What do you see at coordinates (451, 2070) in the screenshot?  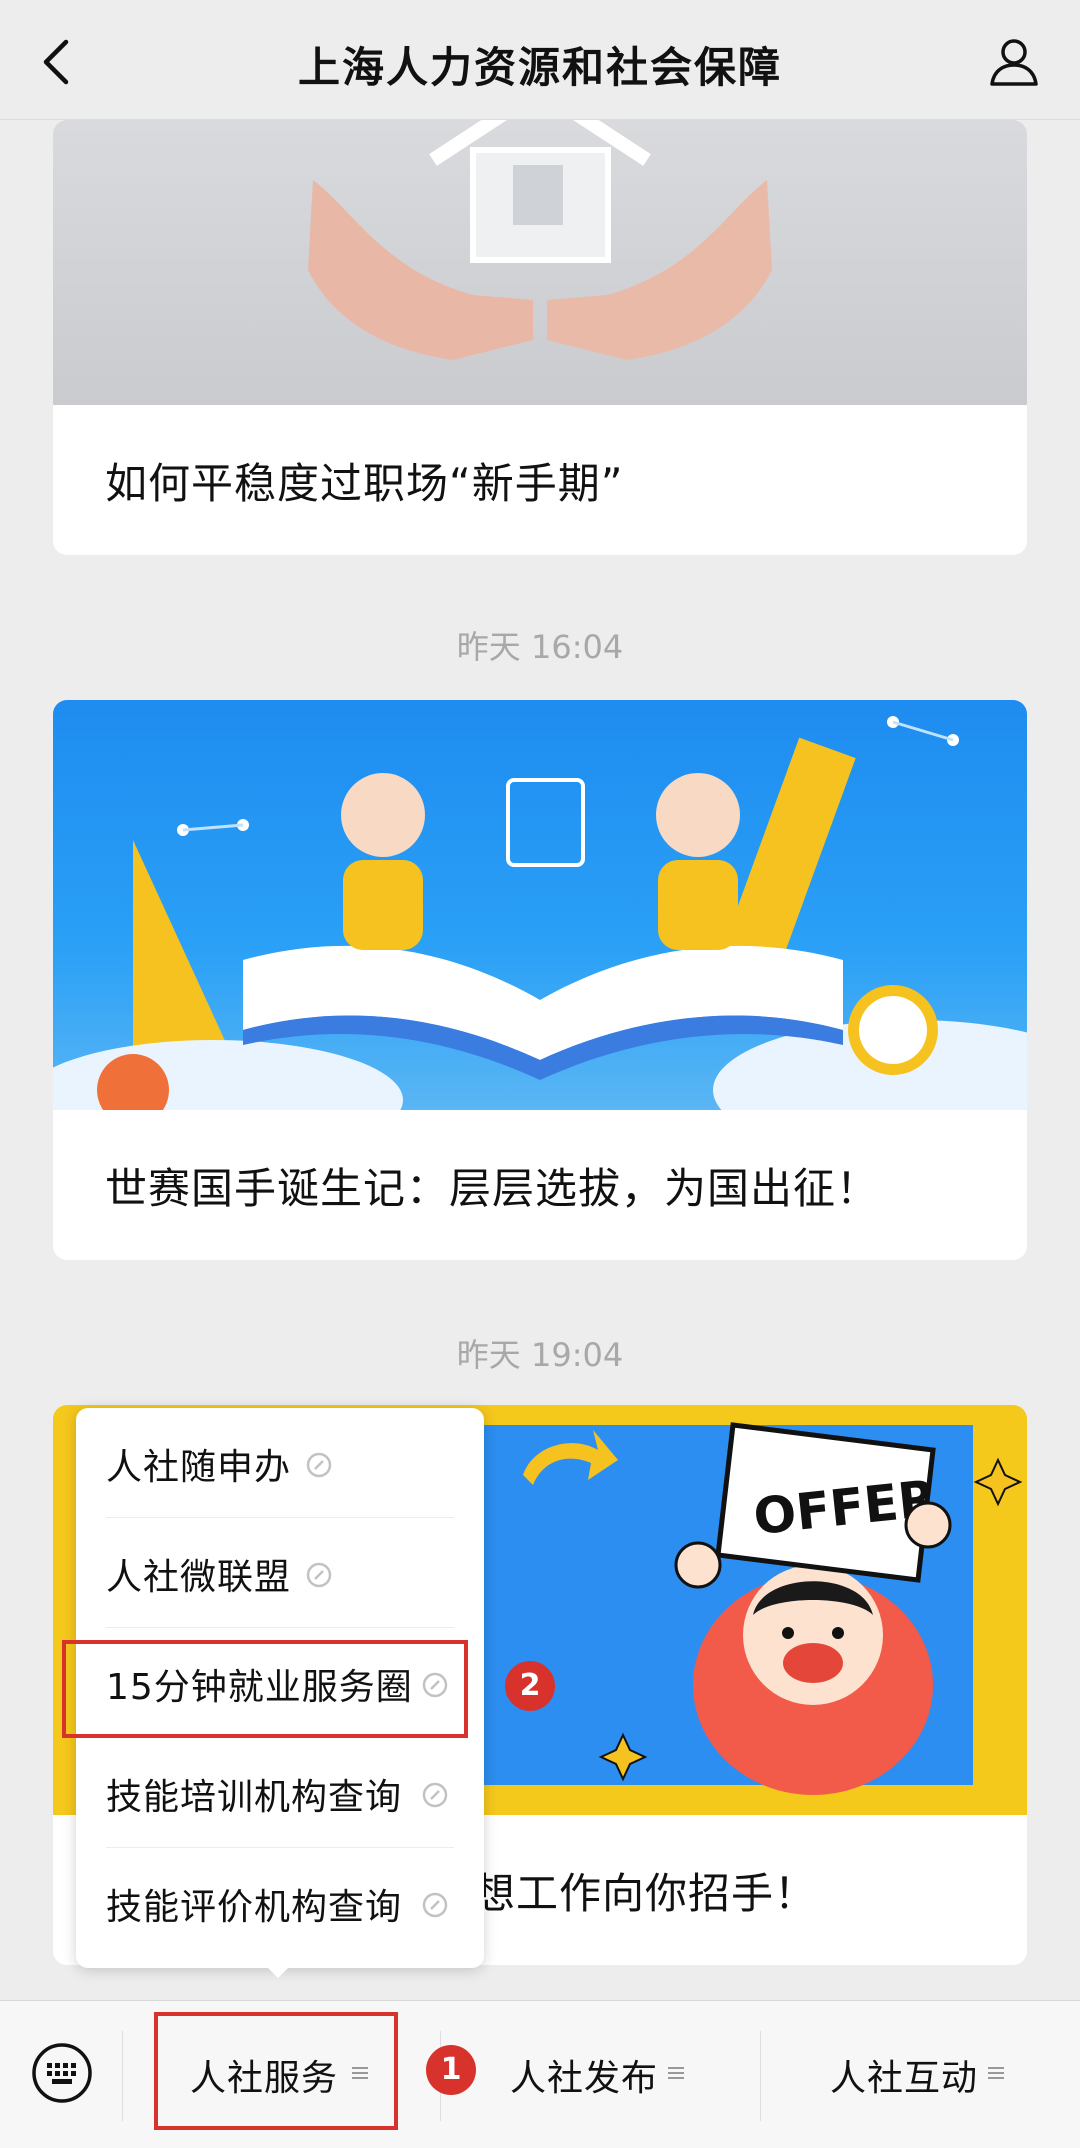 I see `step-badge: 1` at bounding box center [451, 2070].